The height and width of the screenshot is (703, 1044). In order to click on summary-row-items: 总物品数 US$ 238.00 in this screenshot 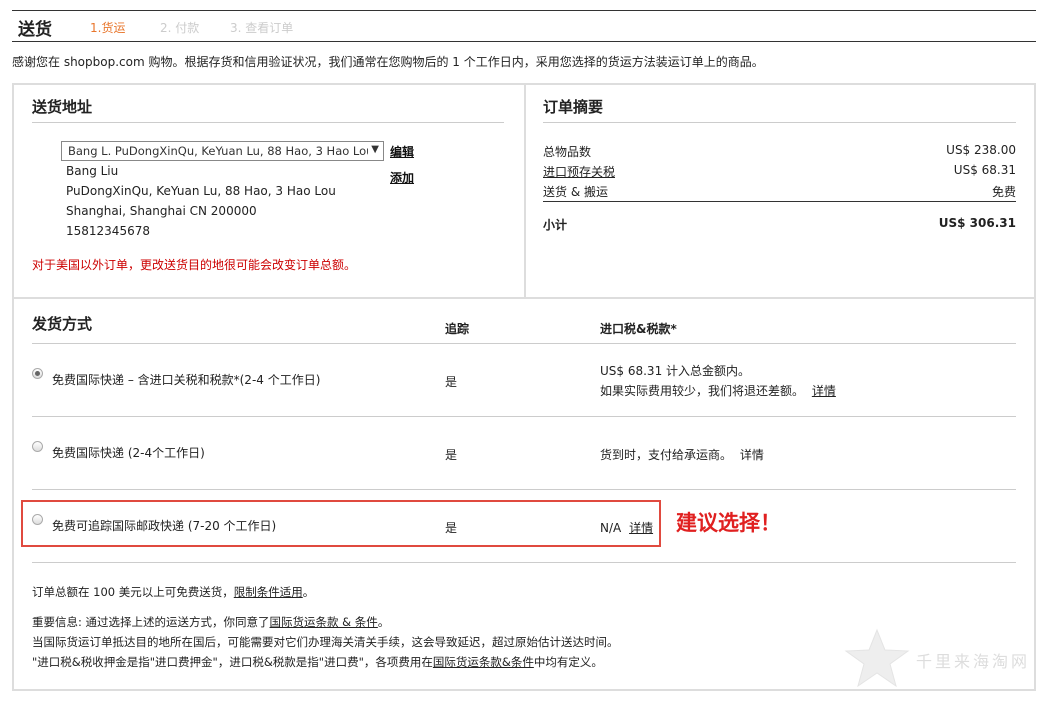, I will do `click(779, 151)`.